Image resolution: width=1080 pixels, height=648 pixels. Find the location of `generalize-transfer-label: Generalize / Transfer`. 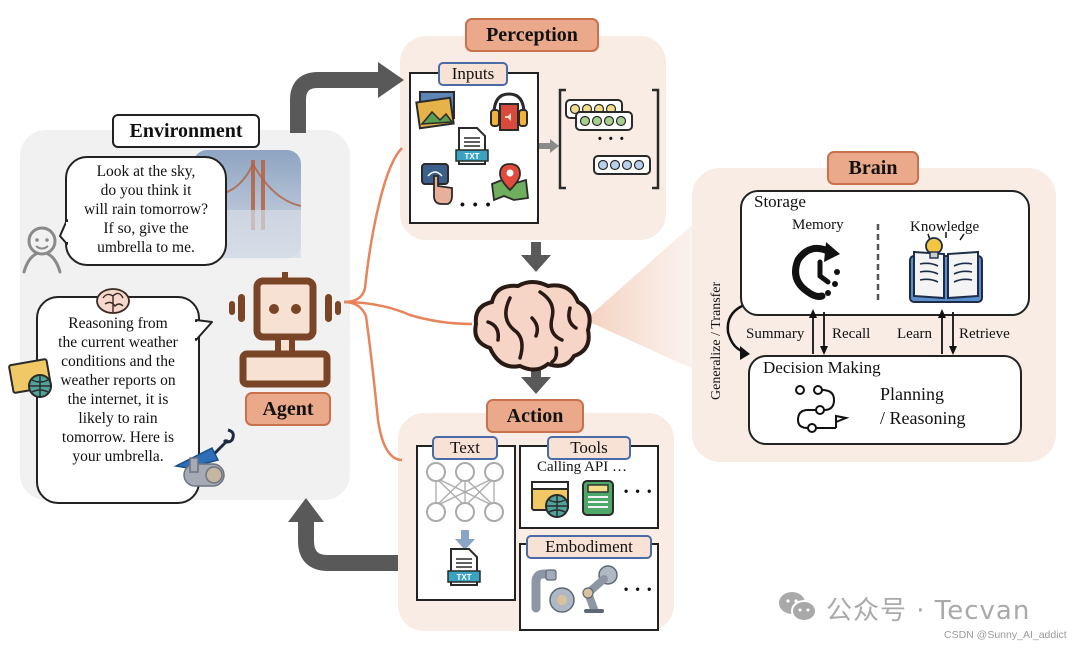

generalize-transfer-label: Generalize / Transfer is located at coordinates (716, 340).